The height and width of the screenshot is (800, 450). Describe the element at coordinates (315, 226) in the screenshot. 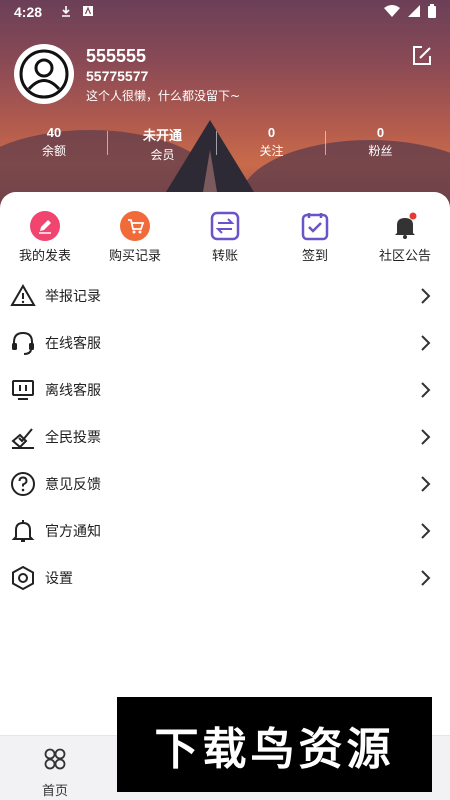

I see `checkin-icon` at that location.